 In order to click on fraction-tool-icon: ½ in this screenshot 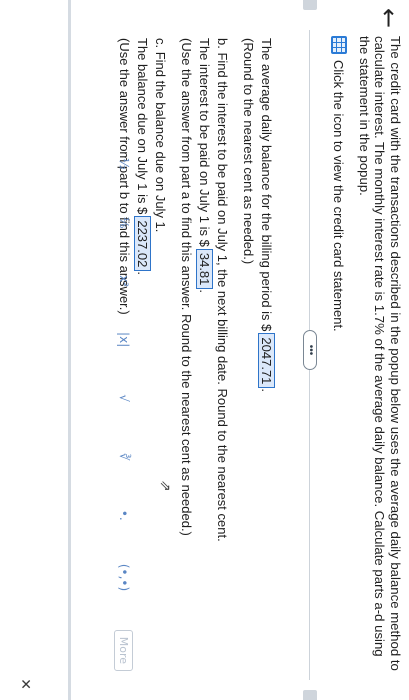, I will do `click(124, 164)`.